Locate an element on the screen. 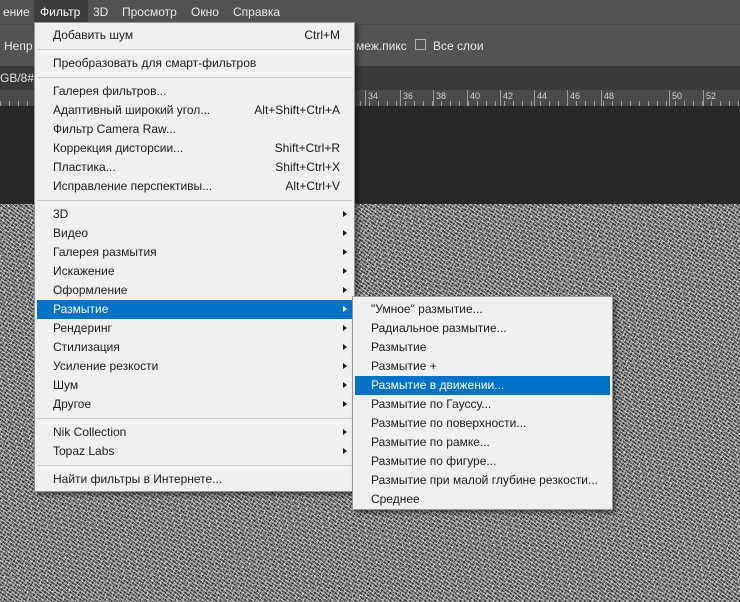 The image size is (740, 602). ruler-label: 44 is located at coordinates (542, 96).